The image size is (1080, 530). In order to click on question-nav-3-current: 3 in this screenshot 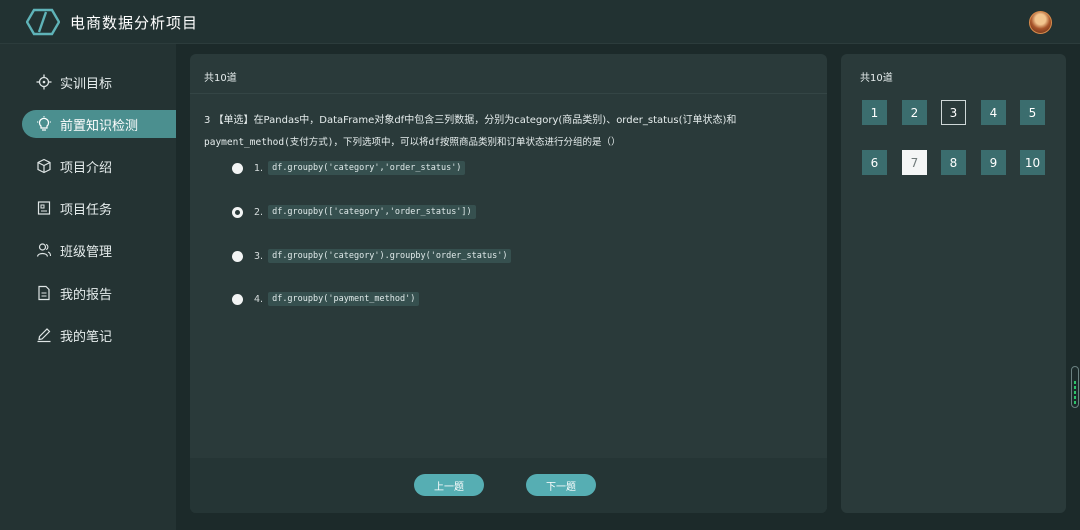, I will do `click(953, 112)`.